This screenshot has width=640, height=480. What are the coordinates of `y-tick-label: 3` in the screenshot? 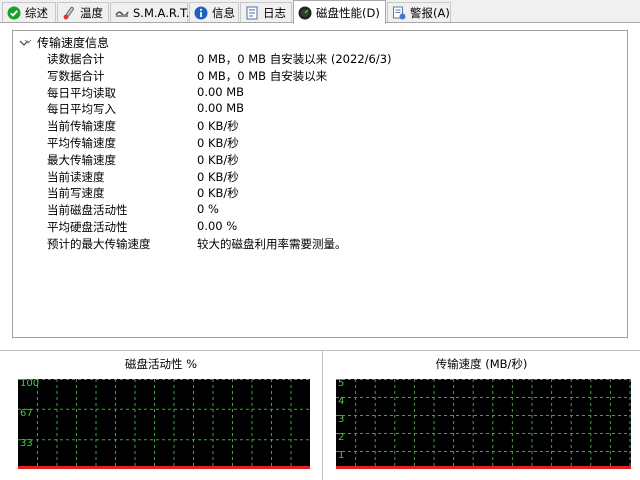 It's located at (341, 419).